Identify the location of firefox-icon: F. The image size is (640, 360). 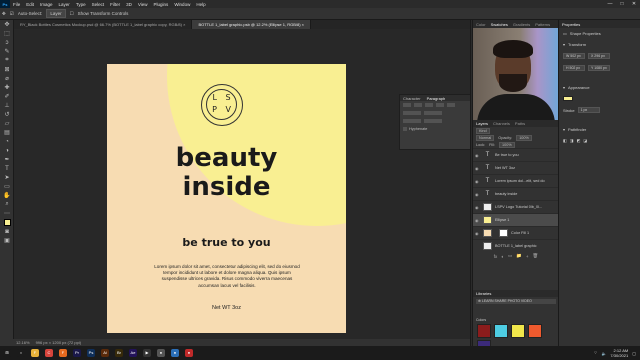
(63, 353).